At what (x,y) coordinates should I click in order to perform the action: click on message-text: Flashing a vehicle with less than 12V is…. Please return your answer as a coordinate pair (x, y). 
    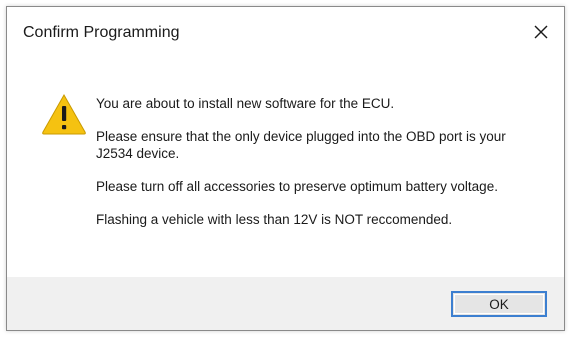
    Looking at the image, I should click on (274, 219).